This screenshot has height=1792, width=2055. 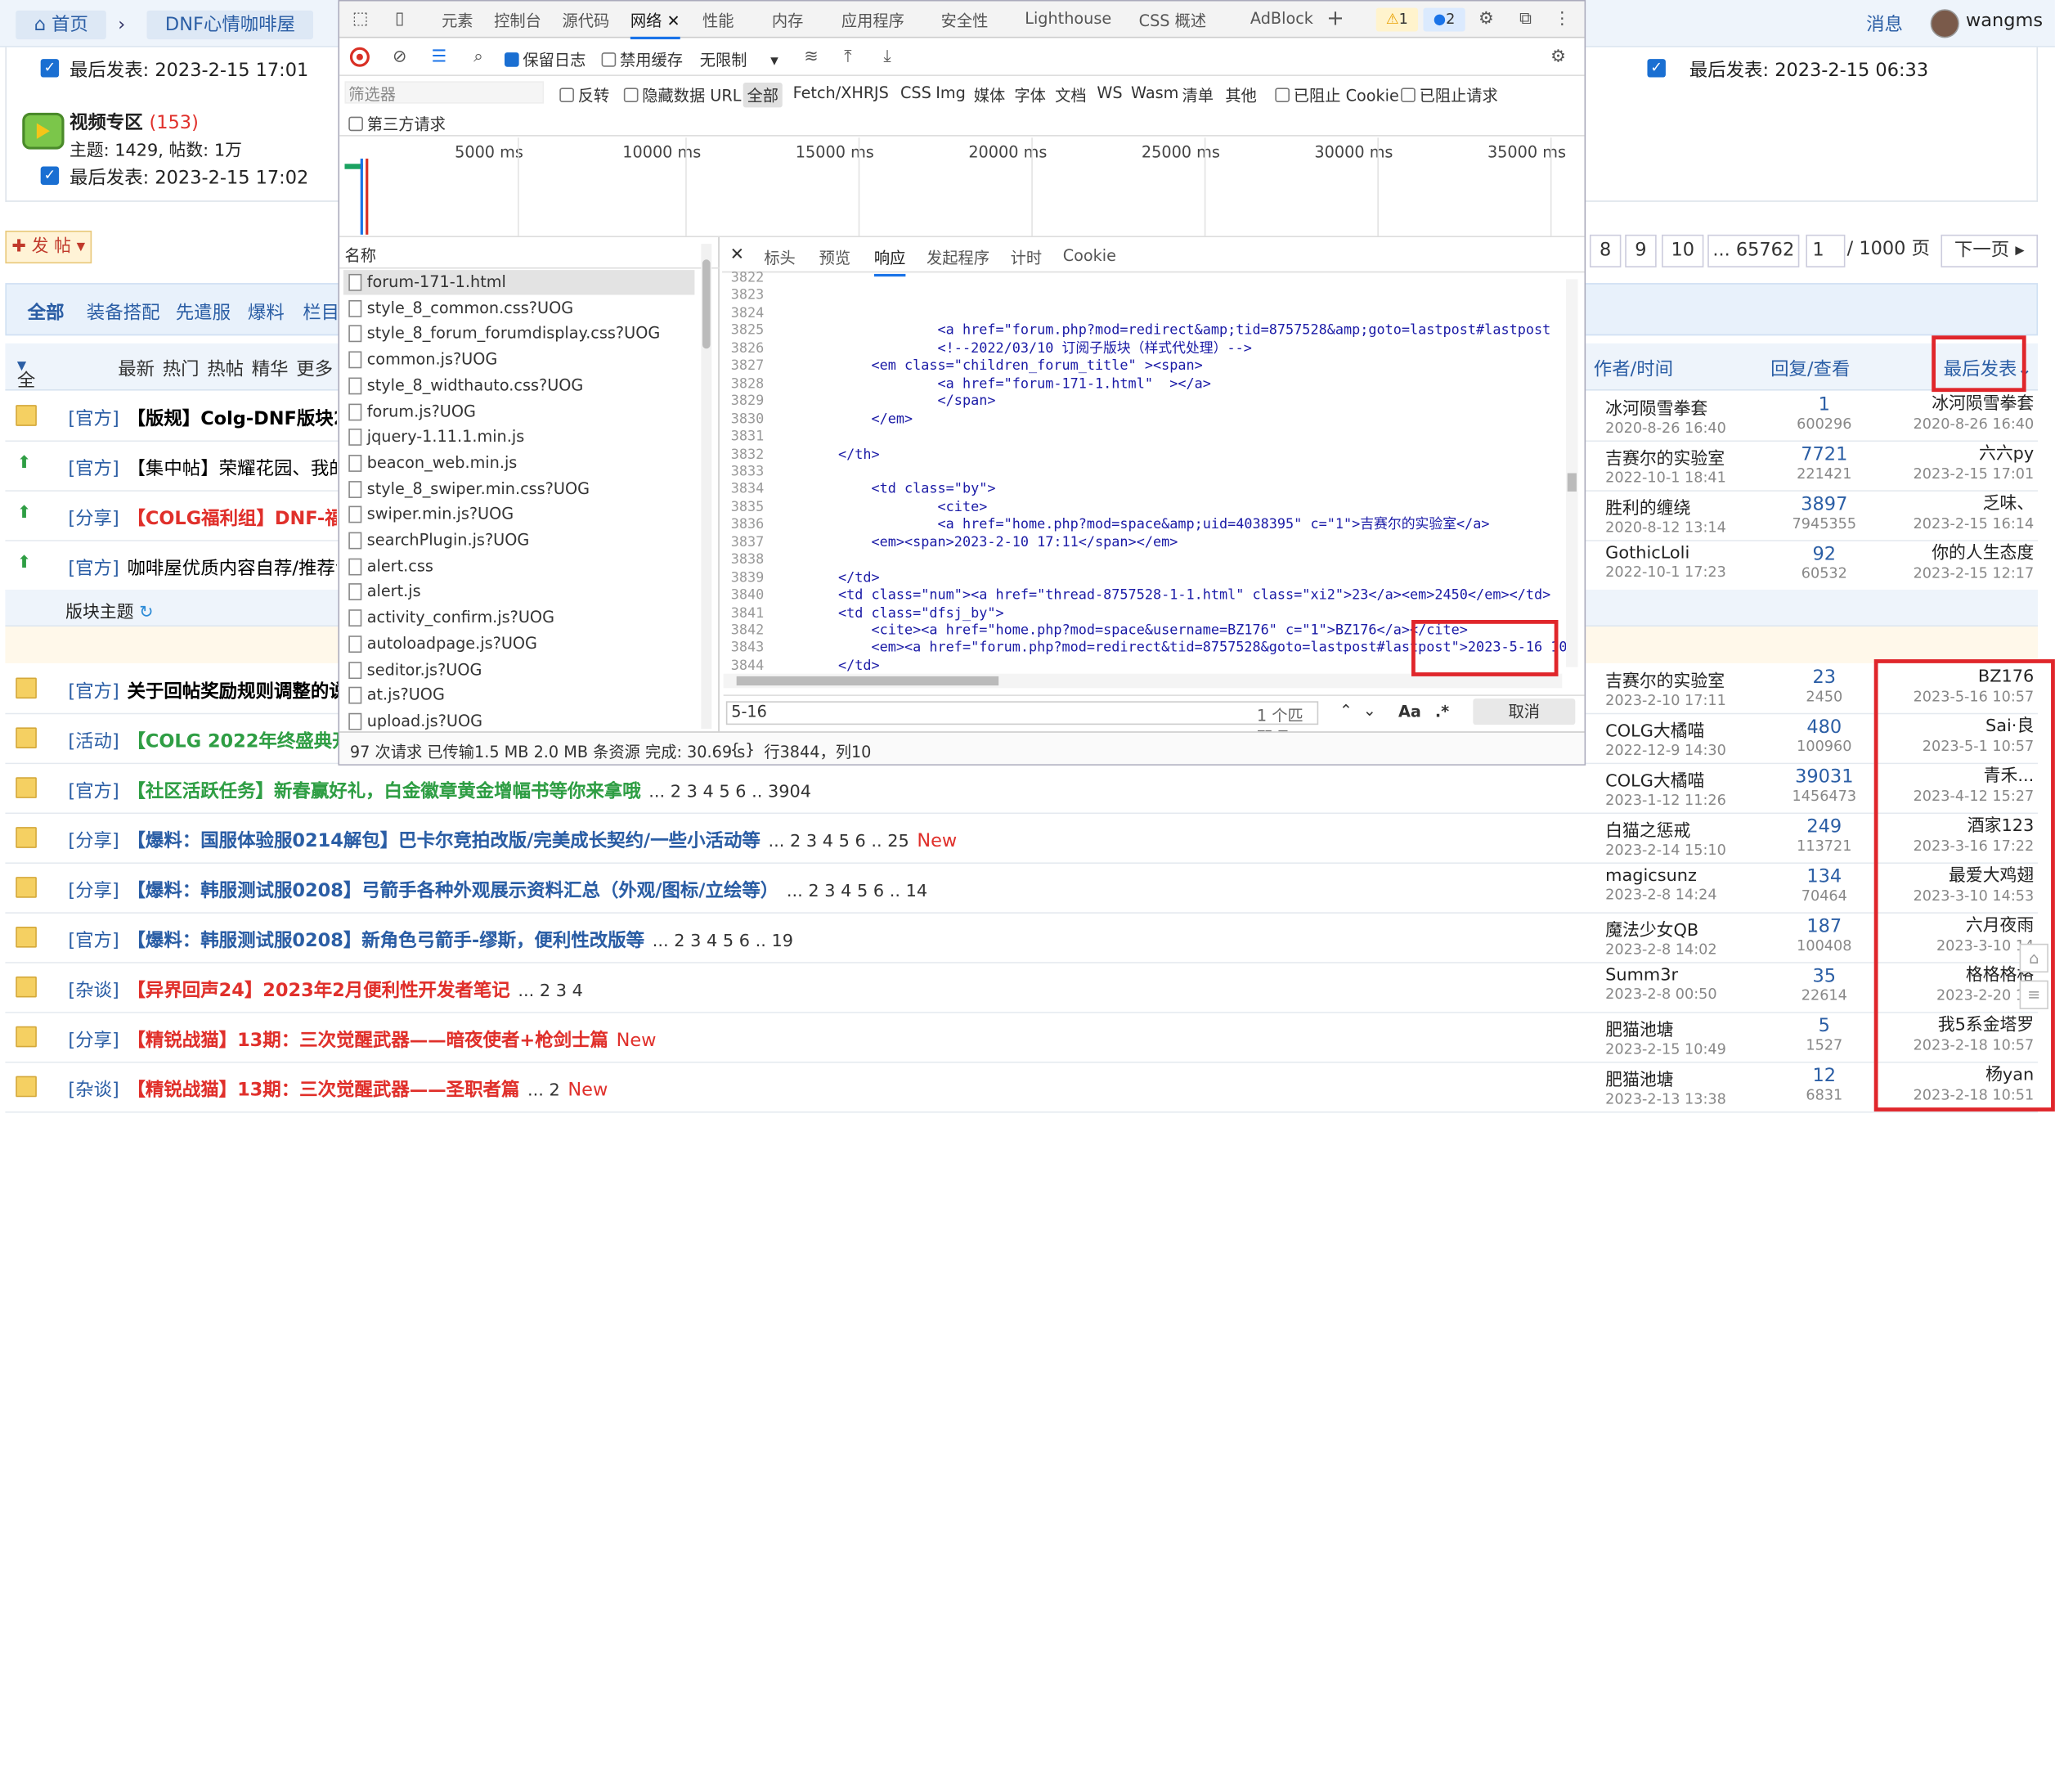 What do you see at coordinates (314, 368) in the screenshot?
I see `filter-more: 更多` at bounding box center [314, 368].